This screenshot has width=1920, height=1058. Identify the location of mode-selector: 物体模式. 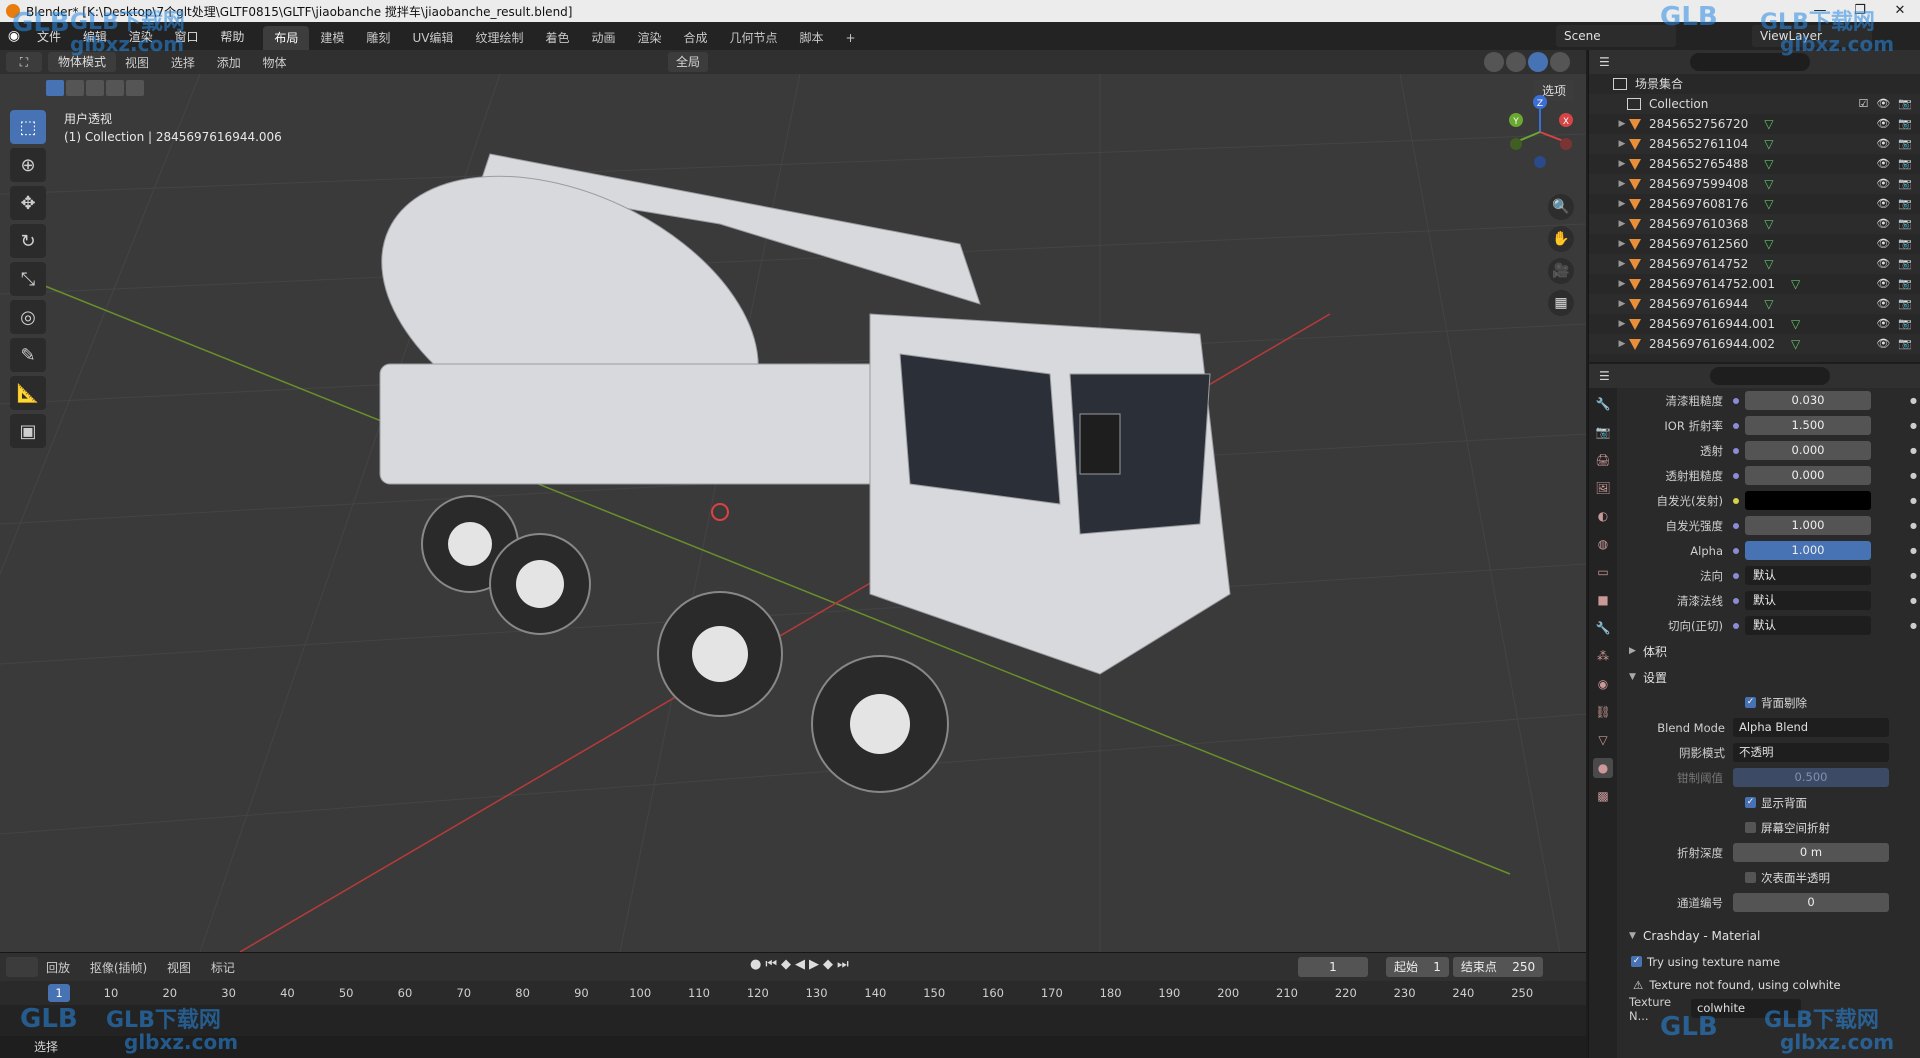
(82, 62).